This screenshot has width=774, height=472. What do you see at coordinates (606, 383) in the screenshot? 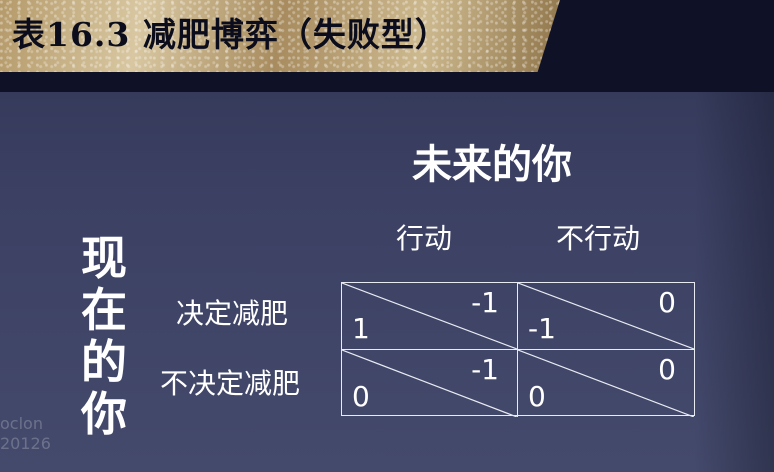
I see `payoff-cell: 0 0` at bounding box center [606, 383].